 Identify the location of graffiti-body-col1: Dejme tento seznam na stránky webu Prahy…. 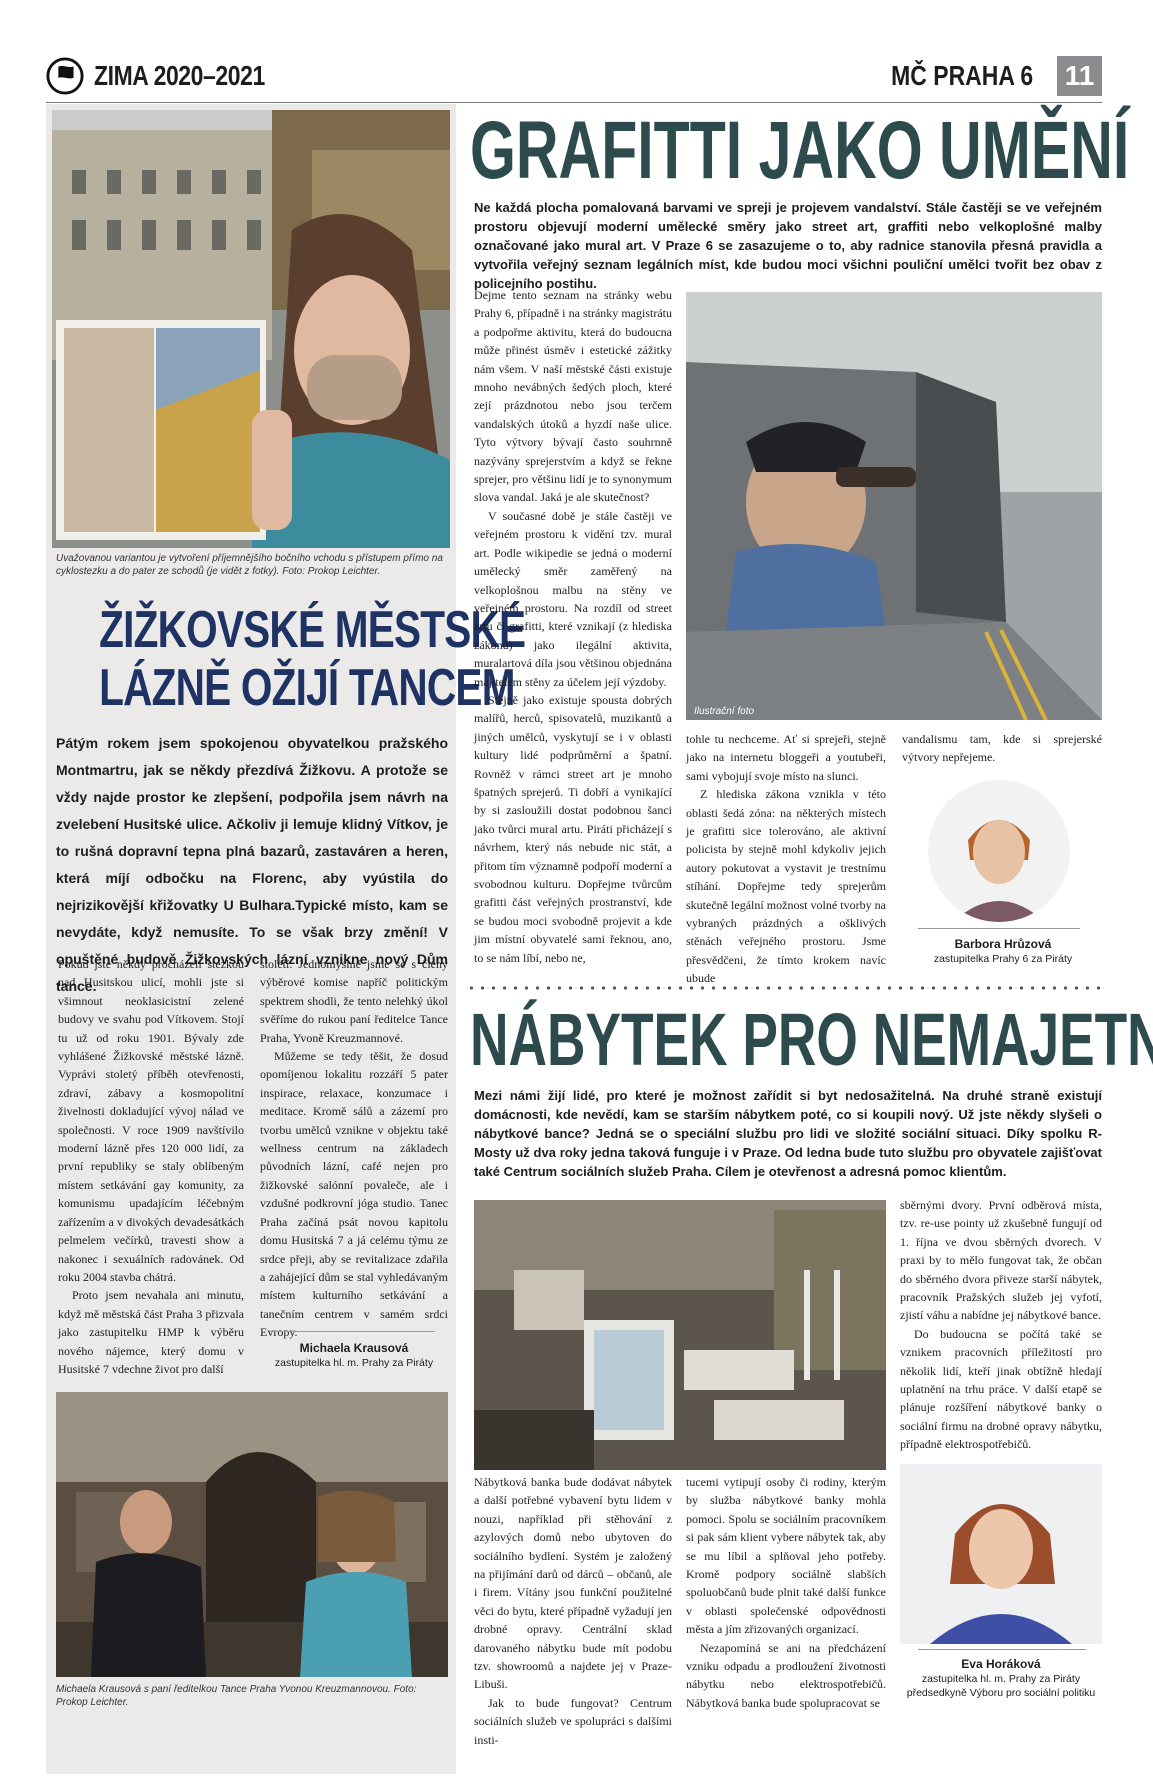
(573, 626).